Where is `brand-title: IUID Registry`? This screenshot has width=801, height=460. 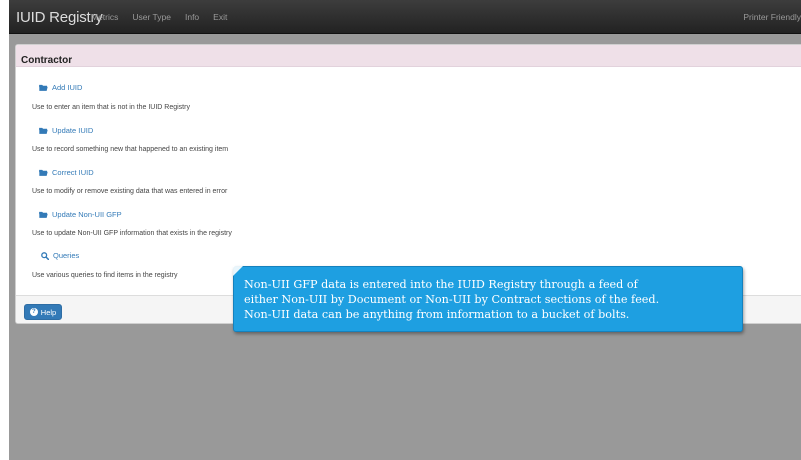 brand-title: IUID Registry is located at coordinates (59, 17).